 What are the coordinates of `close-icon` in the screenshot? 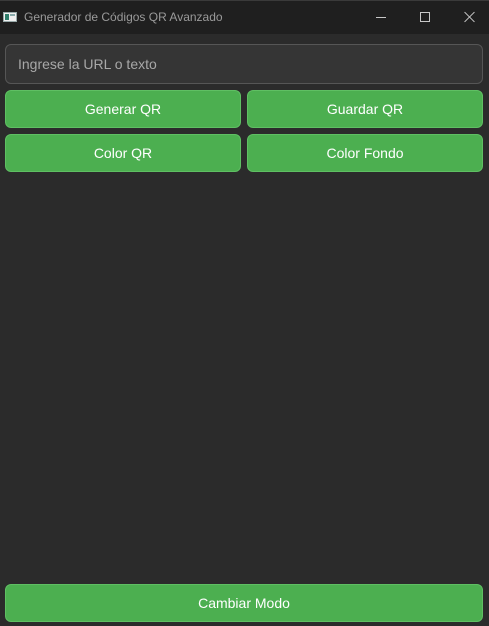 It's located at (470, 17).